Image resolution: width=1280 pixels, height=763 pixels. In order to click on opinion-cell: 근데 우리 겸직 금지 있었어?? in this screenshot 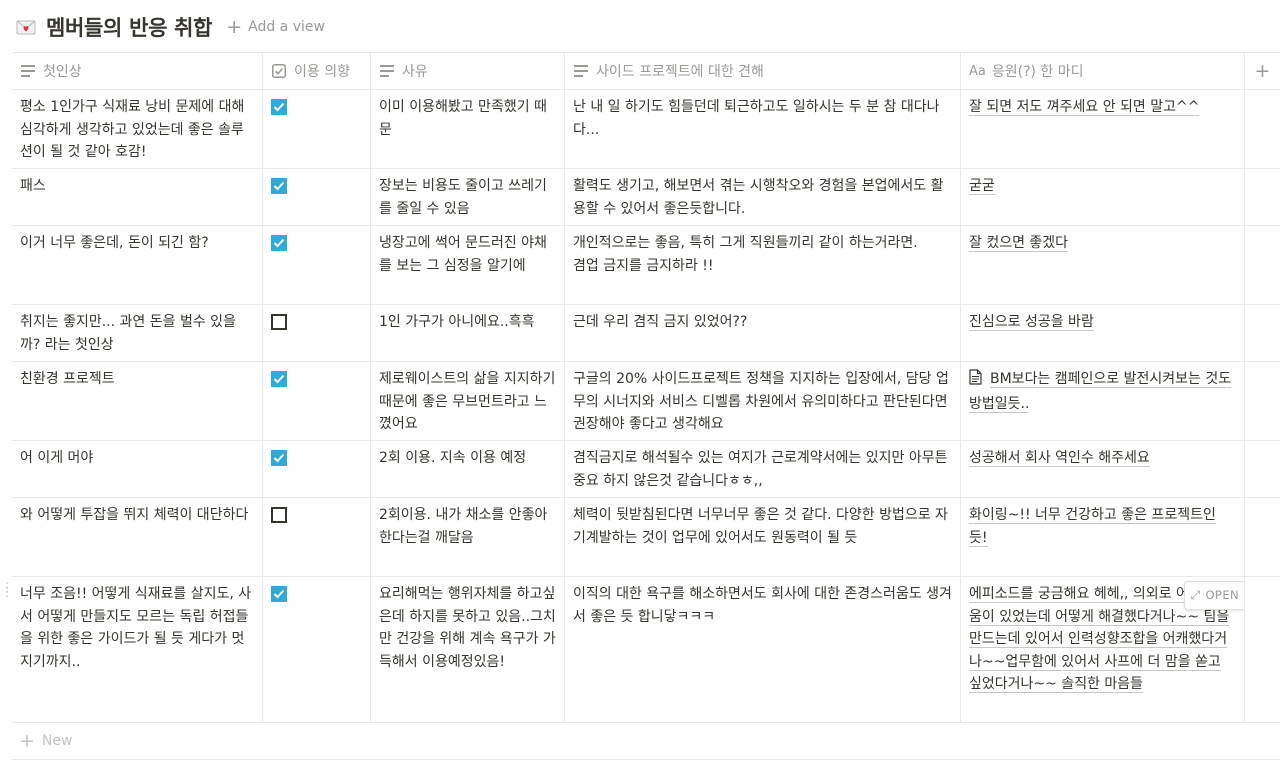, I will do `click(763, 333)`.